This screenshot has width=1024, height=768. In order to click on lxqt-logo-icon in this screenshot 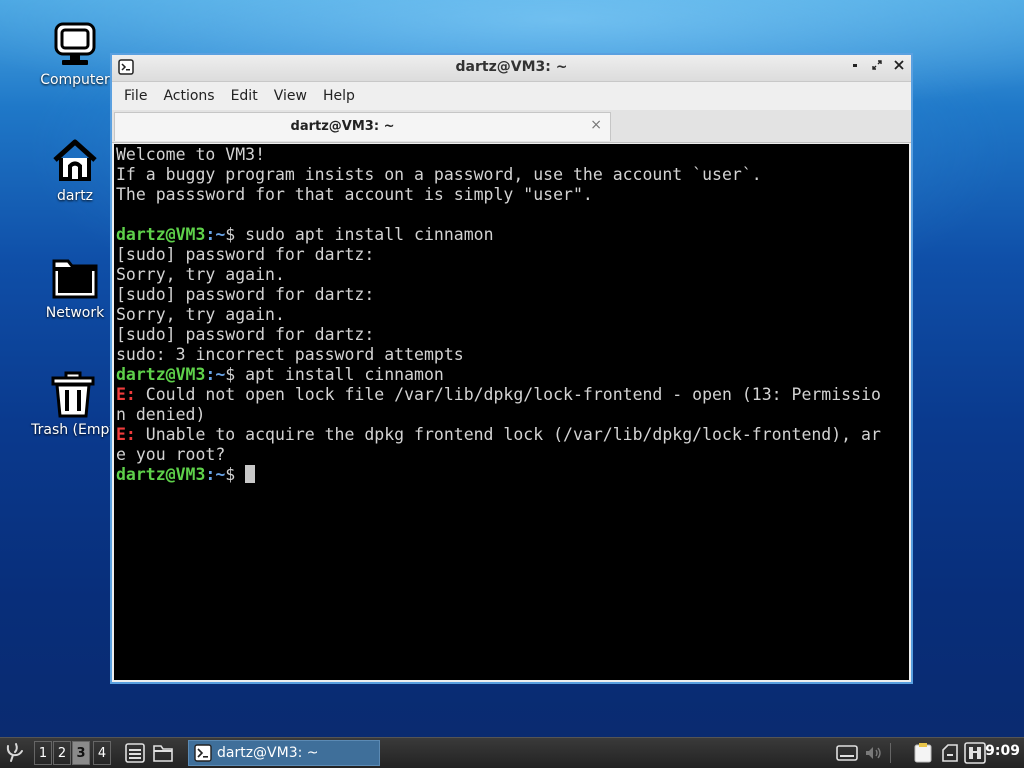, I will do `click(14, 752)`.